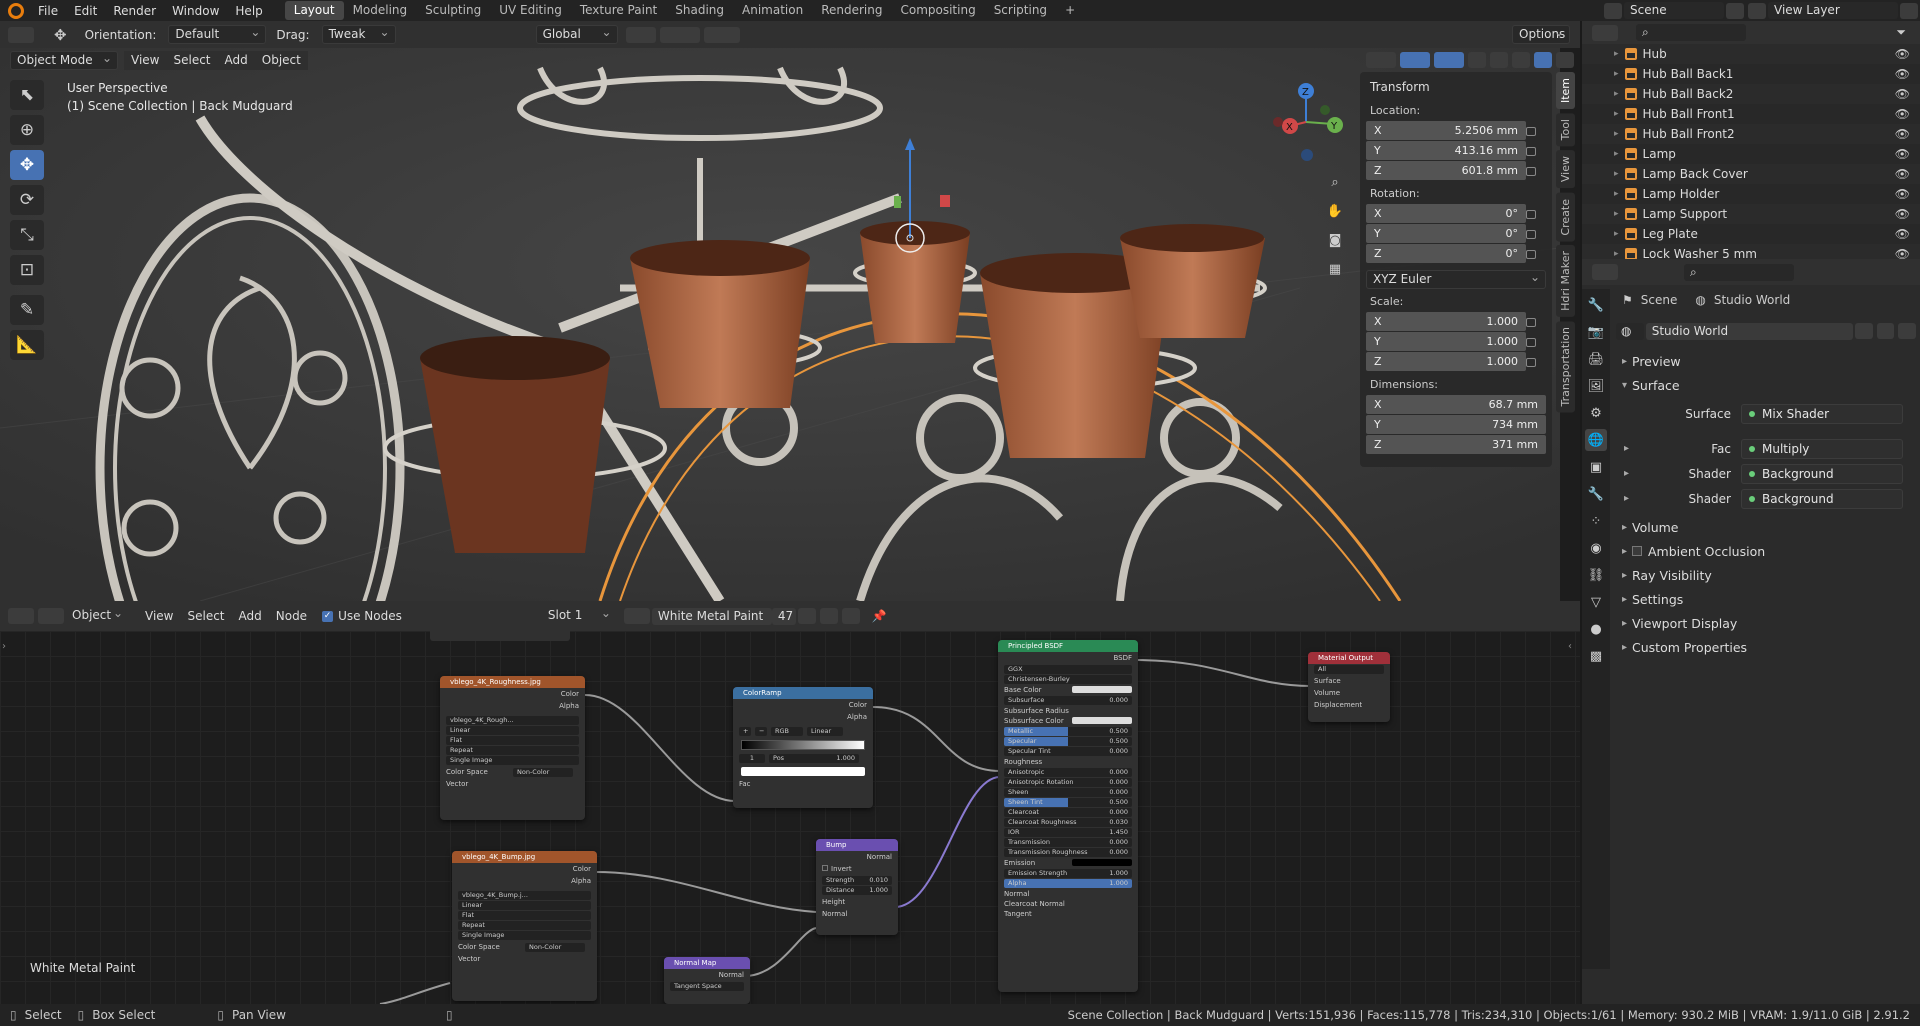 This screenshot has height=1026, width=1920. I want to click on bsdf-input-row: Emission, so click(1068, 863).